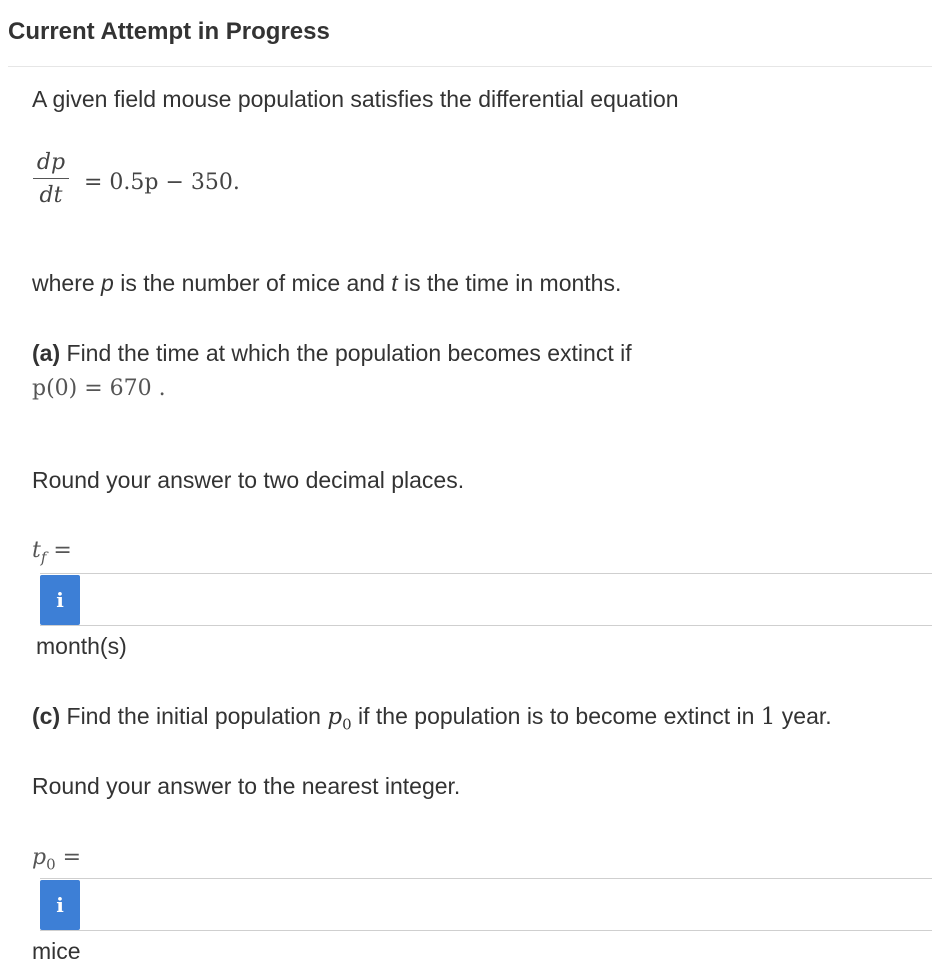 This screenshot has width=932, height=970. Describe the element at coordinates (470, 66) in the screenshot. I see `header-divider` at that location.